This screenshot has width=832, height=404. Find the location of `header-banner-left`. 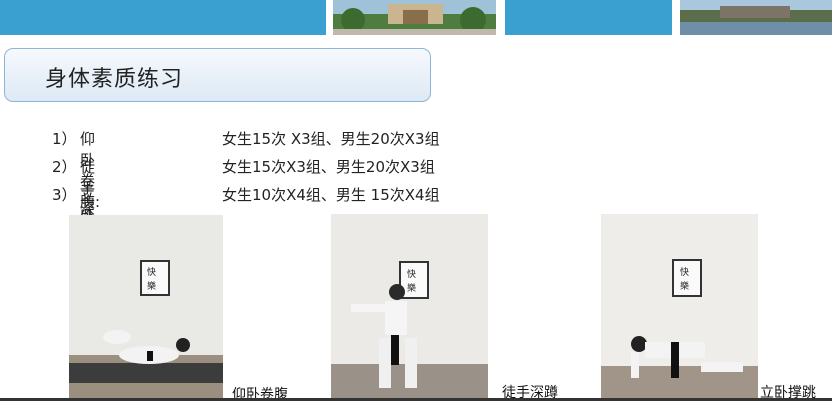

header-banner-left is located at coordinates (163, 17).